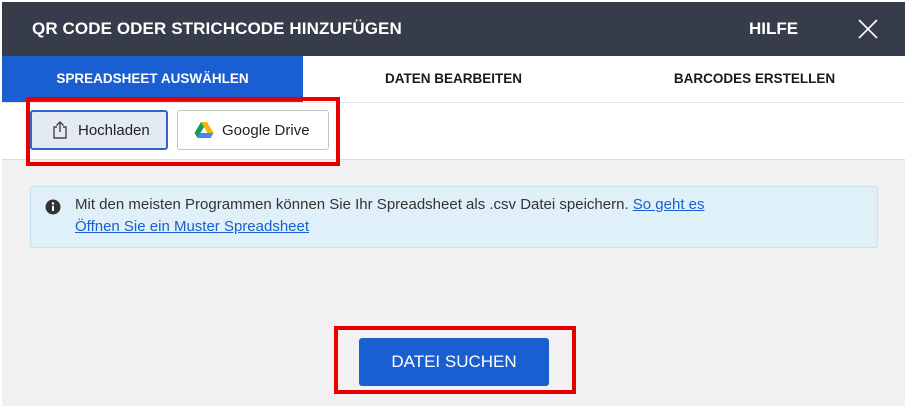  Describe the element at coordinates (669, 204) in the screenshot. I see `howto-link: So geht es` at that location.